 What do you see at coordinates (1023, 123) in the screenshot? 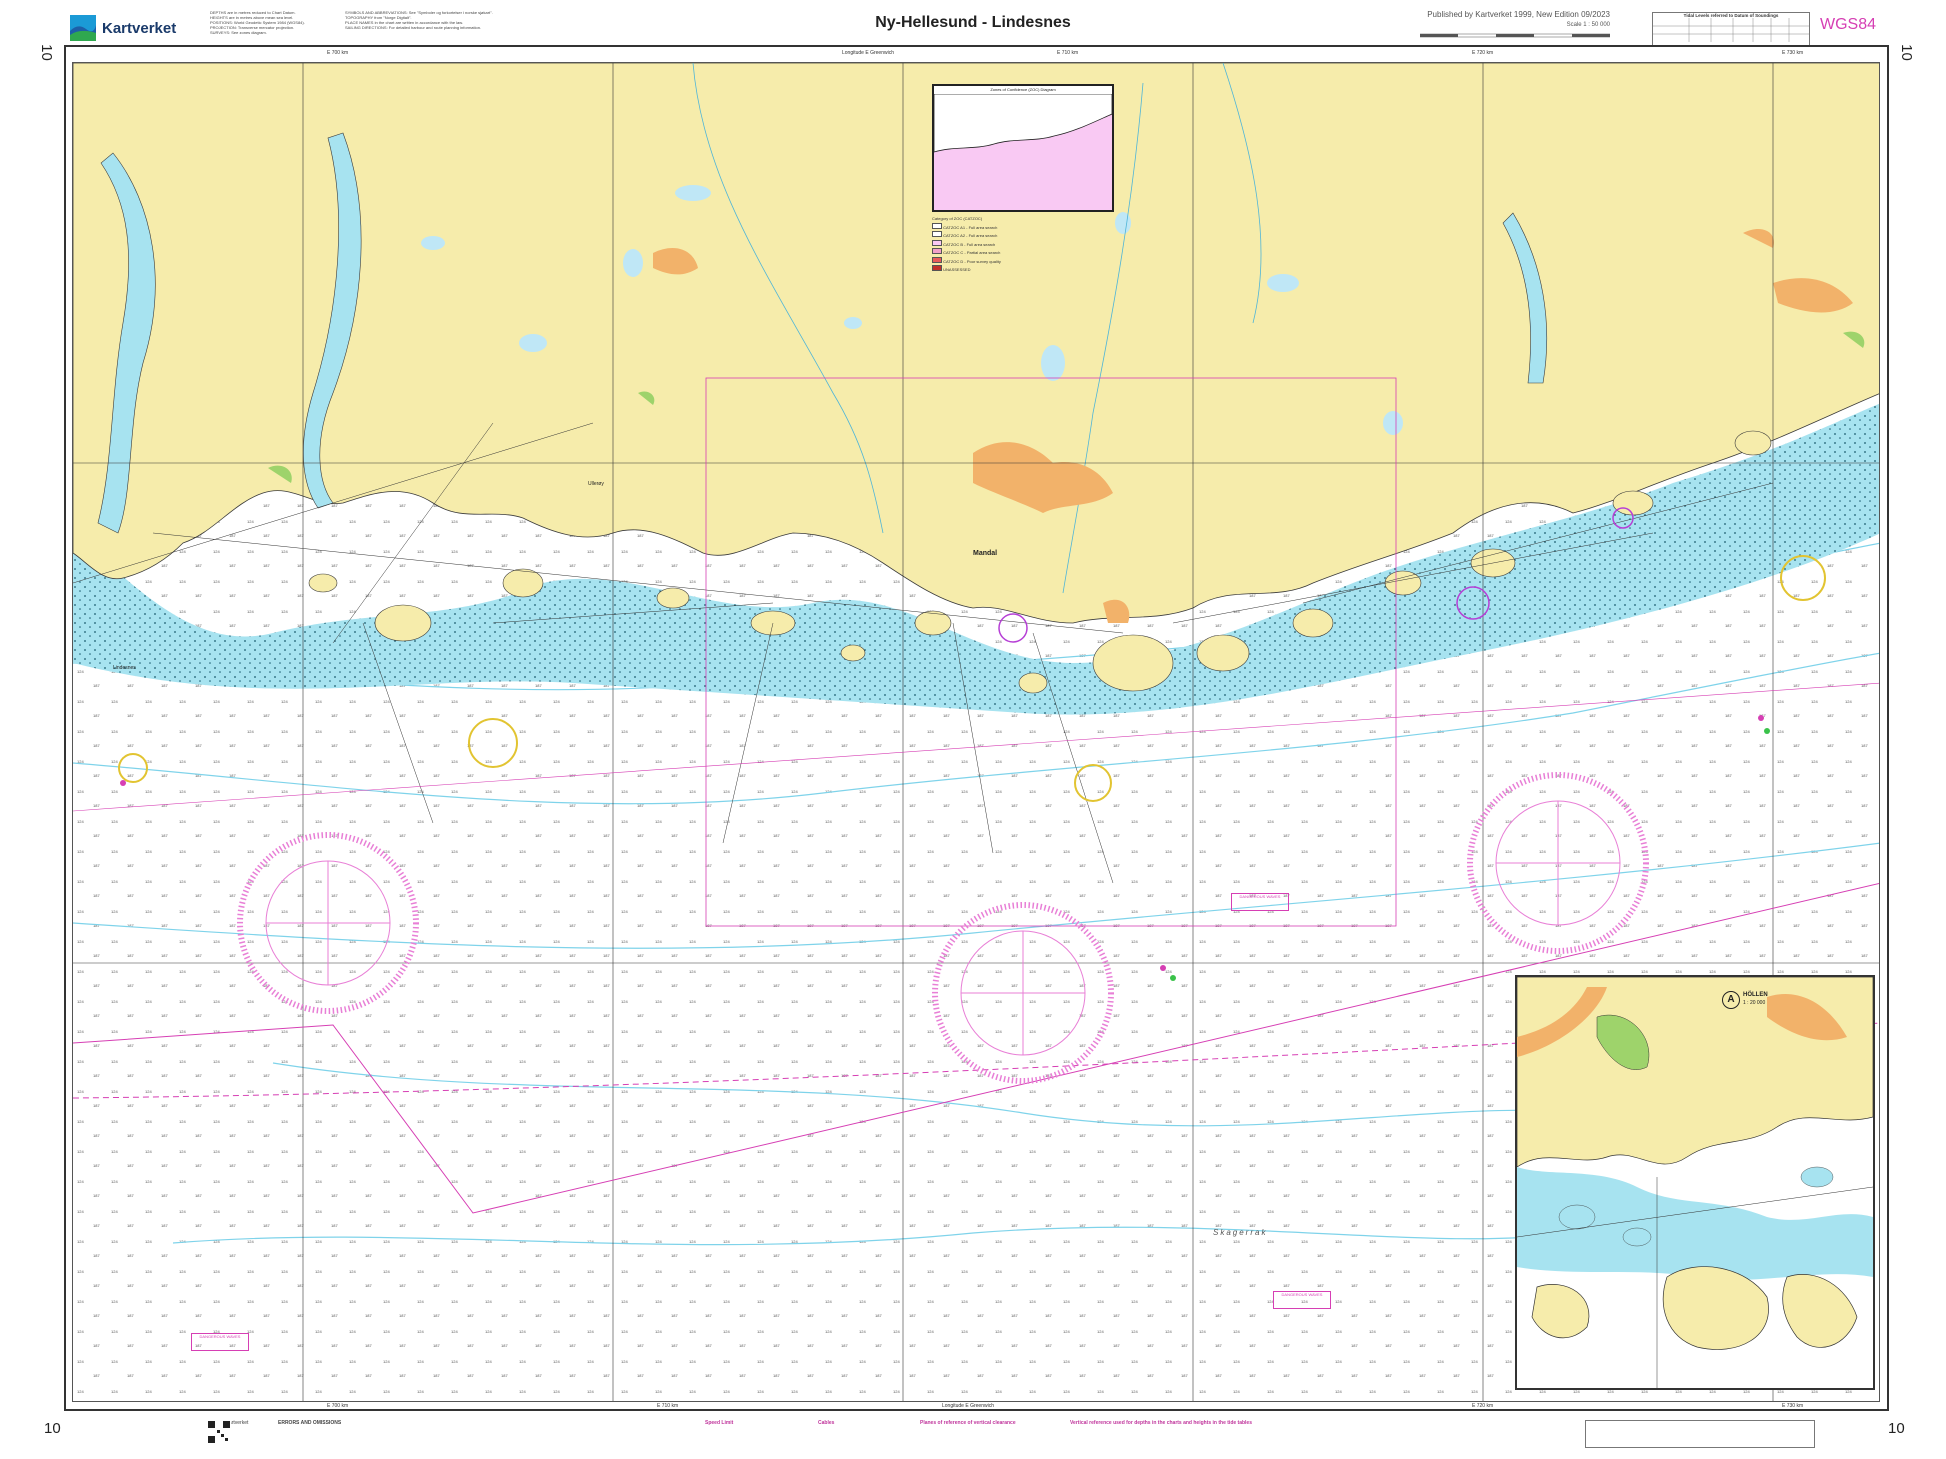
I see `zoc-coast` at bounding box center [1023, 123].